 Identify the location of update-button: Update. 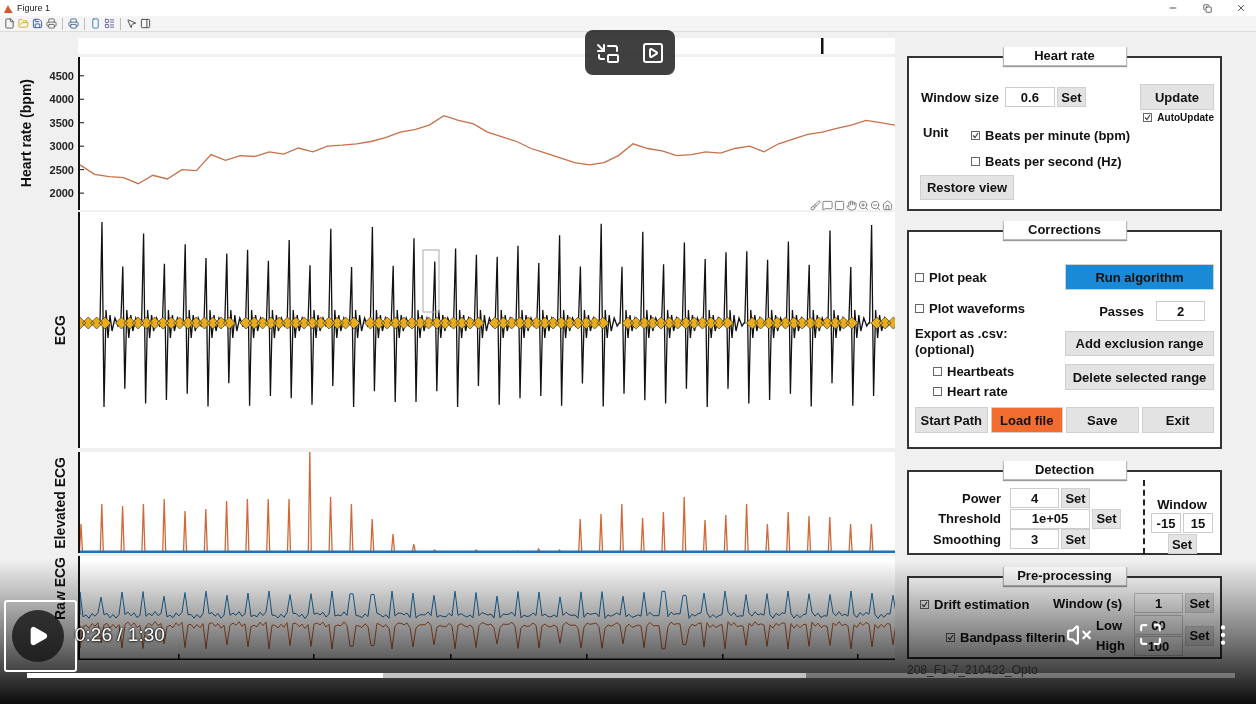
(1177, 97).